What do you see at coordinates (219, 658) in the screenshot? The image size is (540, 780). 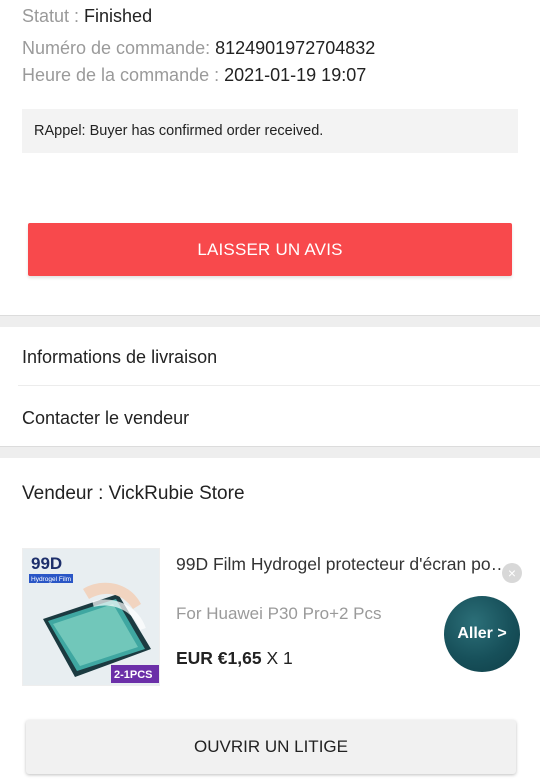 I see `price-value: EUR €1,65` at bounding box center [219, 658].